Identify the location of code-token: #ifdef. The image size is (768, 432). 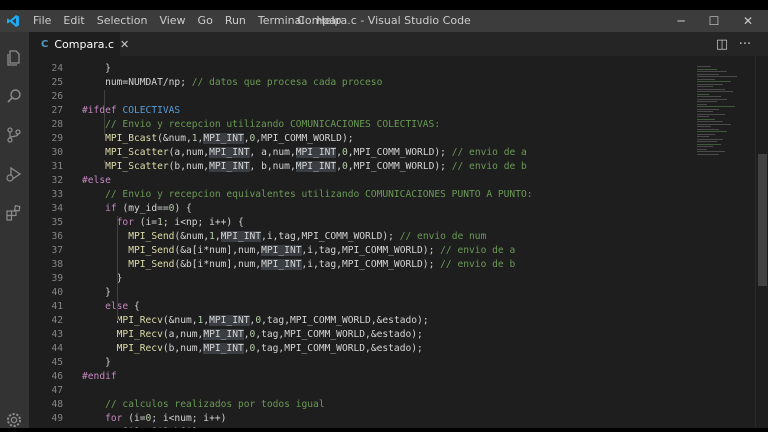
(102, 110).